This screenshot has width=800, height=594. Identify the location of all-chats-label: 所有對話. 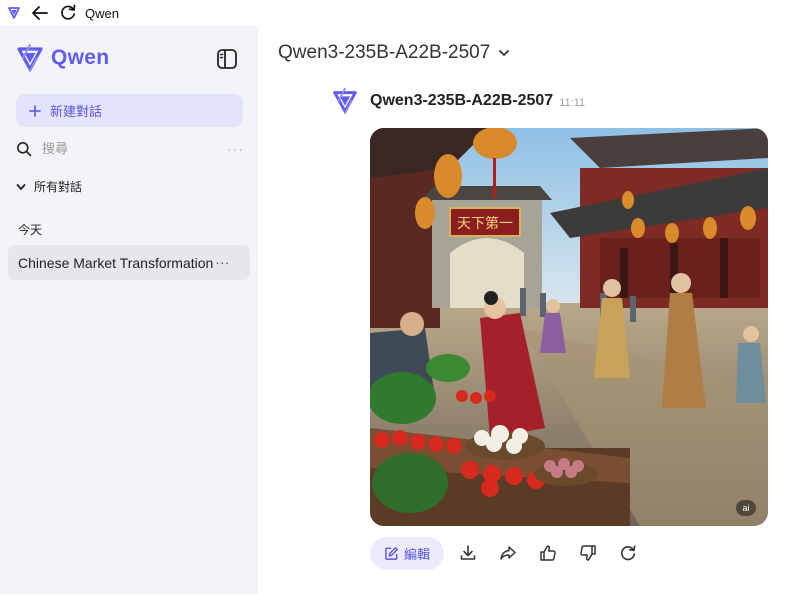
(58, 187).